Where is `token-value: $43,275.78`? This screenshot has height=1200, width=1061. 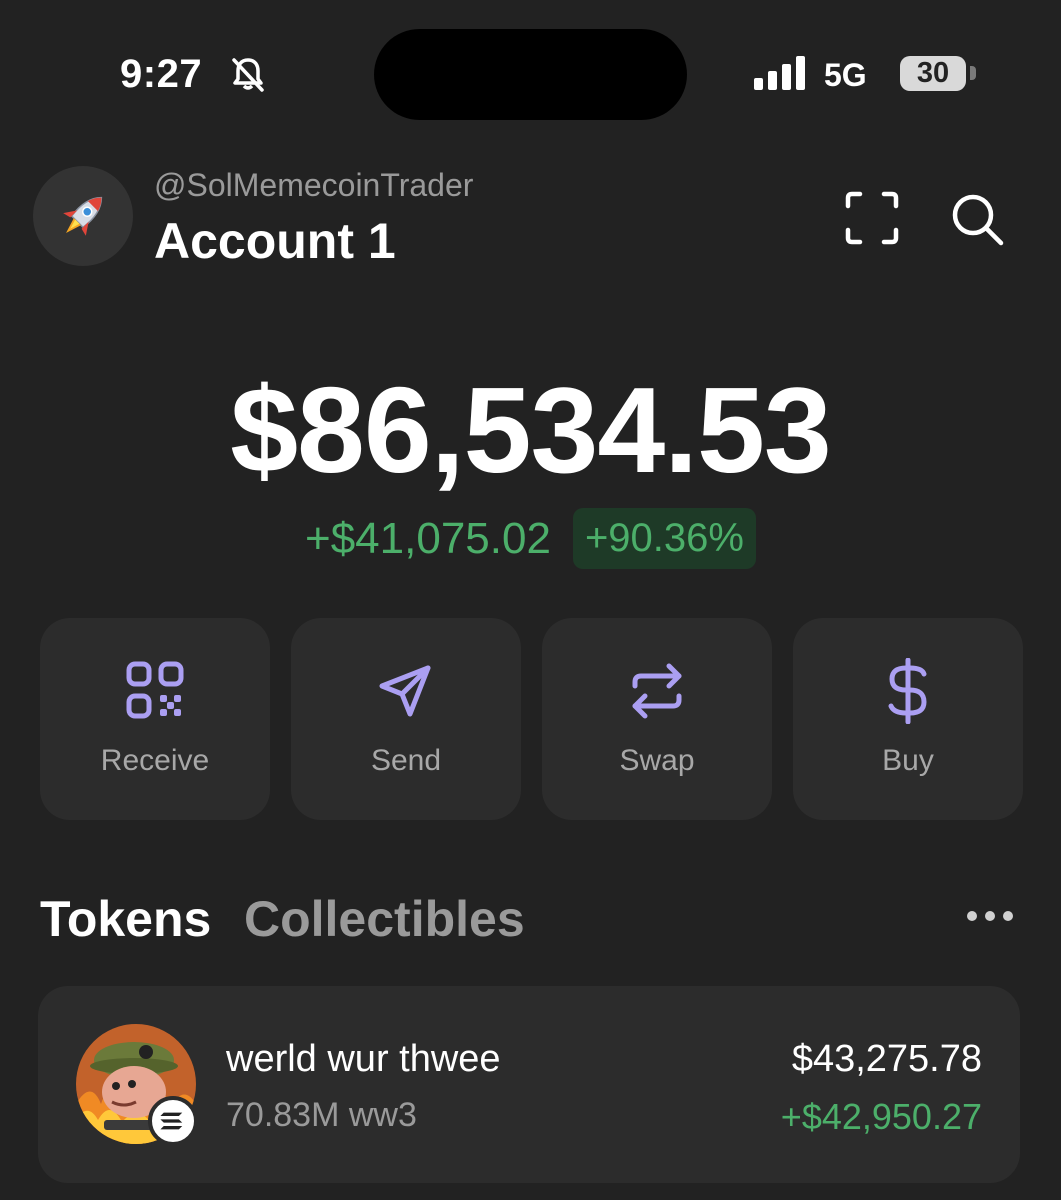 token-value: $43,275.78 is located at coordinates (886, 1059).